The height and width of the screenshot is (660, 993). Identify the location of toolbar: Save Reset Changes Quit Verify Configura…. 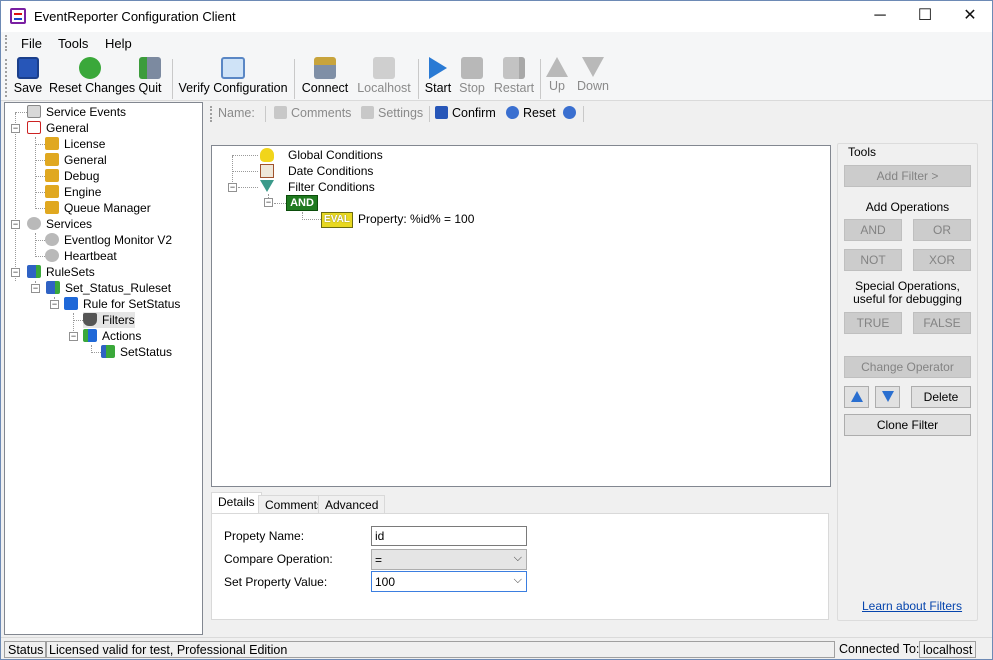
(496, 78).